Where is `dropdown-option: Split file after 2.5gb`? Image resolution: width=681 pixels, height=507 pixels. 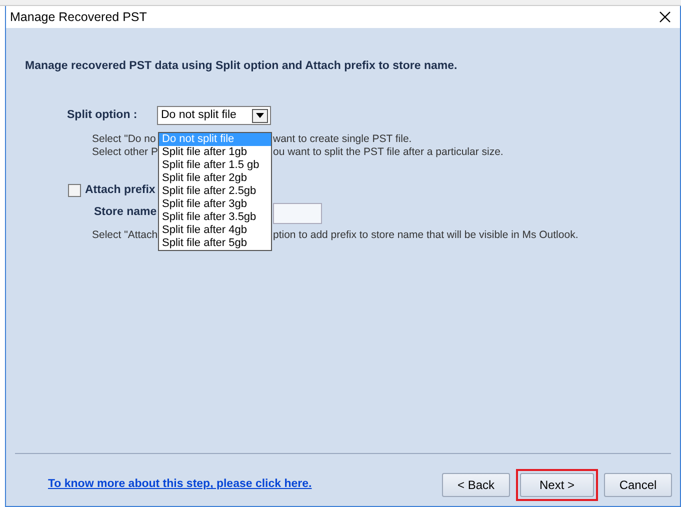 dropdown-option: Split file after 2.5gb is located at coordinates (215, 191).